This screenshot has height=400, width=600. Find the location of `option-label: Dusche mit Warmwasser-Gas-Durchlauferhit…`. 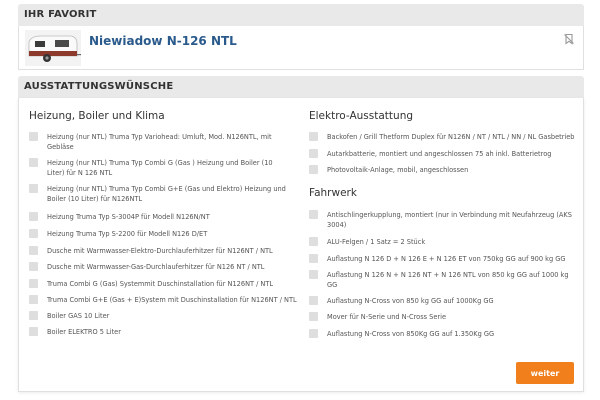

option-label: Dusche mit Warmwasser-Gas-Durchlauferhit… is located at coordinates (156, 267).